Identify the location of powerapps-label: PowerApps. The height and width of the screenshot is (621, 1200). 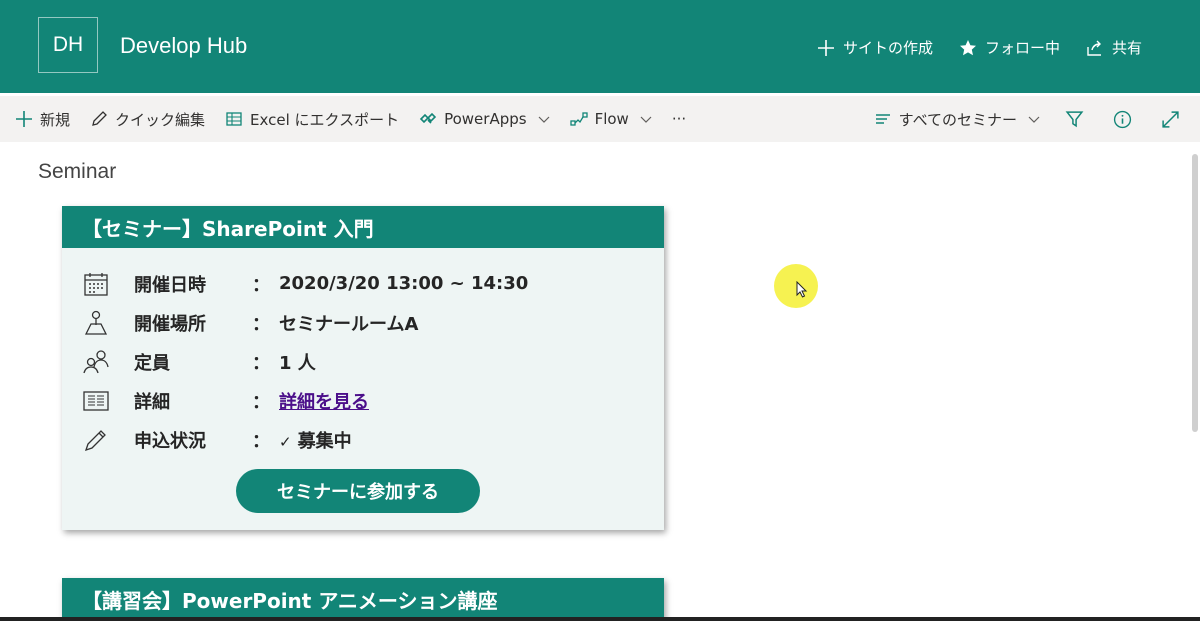
(485, 119).